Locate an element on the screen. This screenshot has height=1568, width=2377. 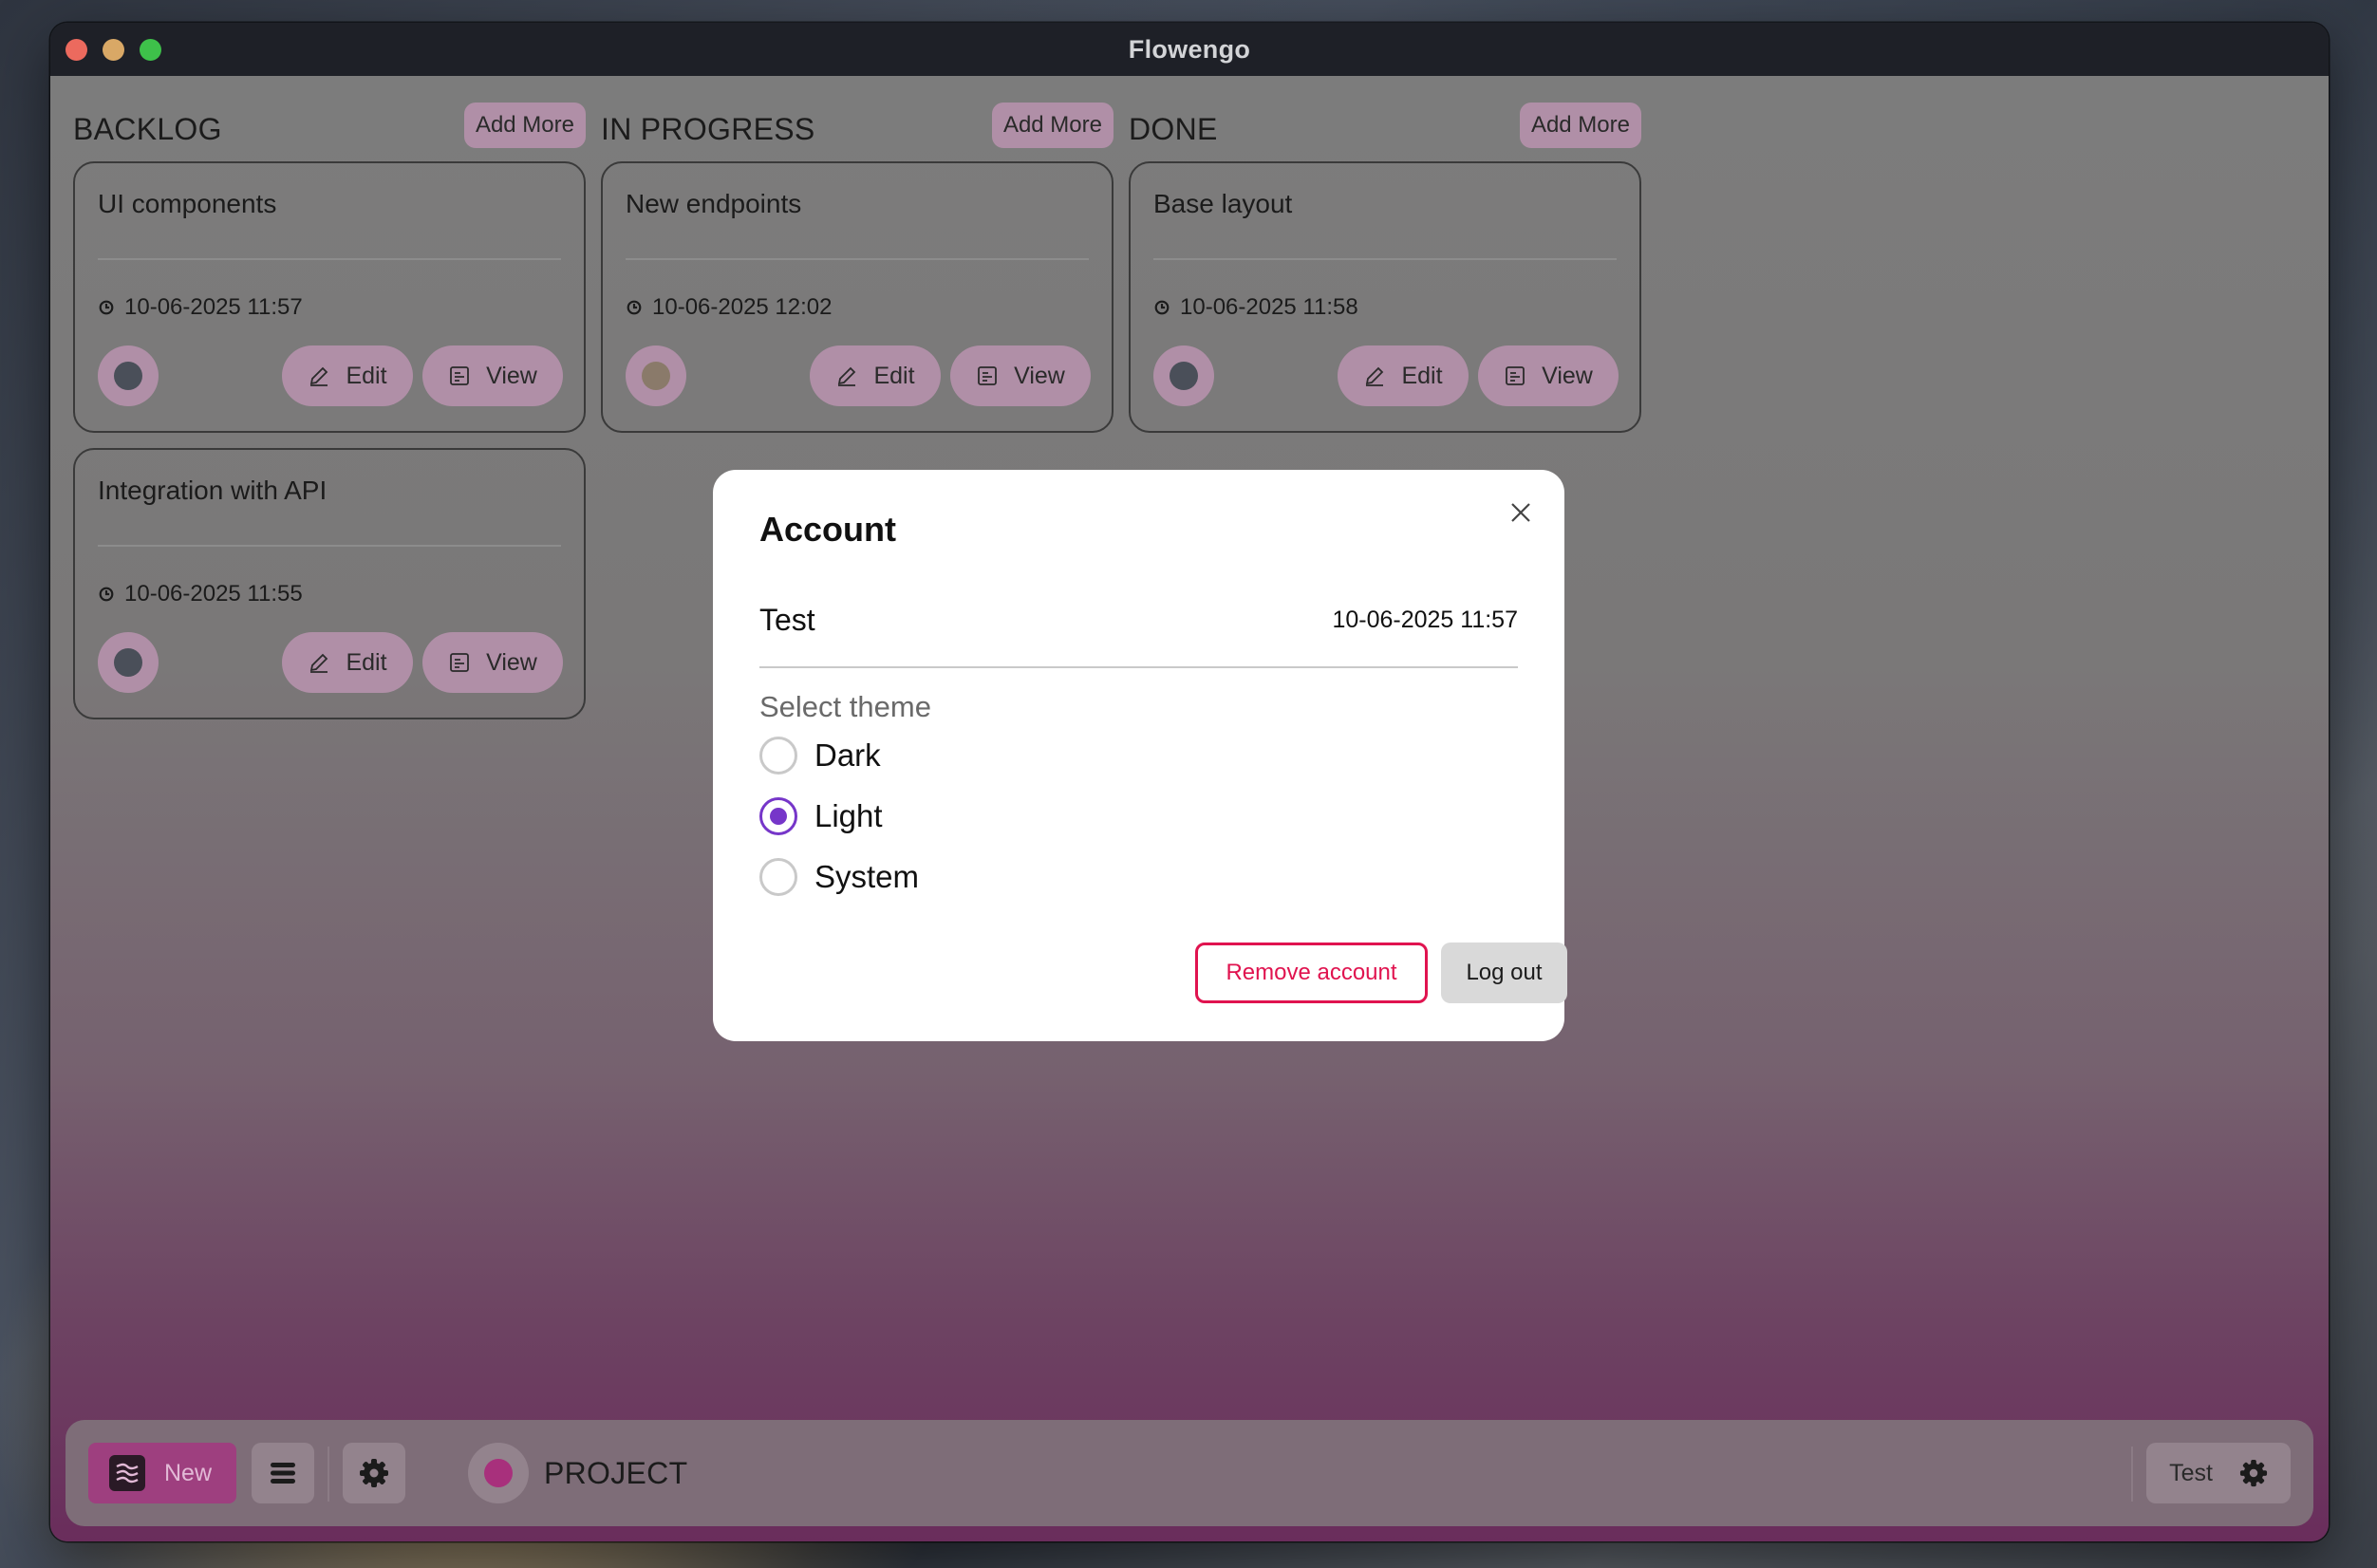
window-controls is located at coordinates (113, 50).